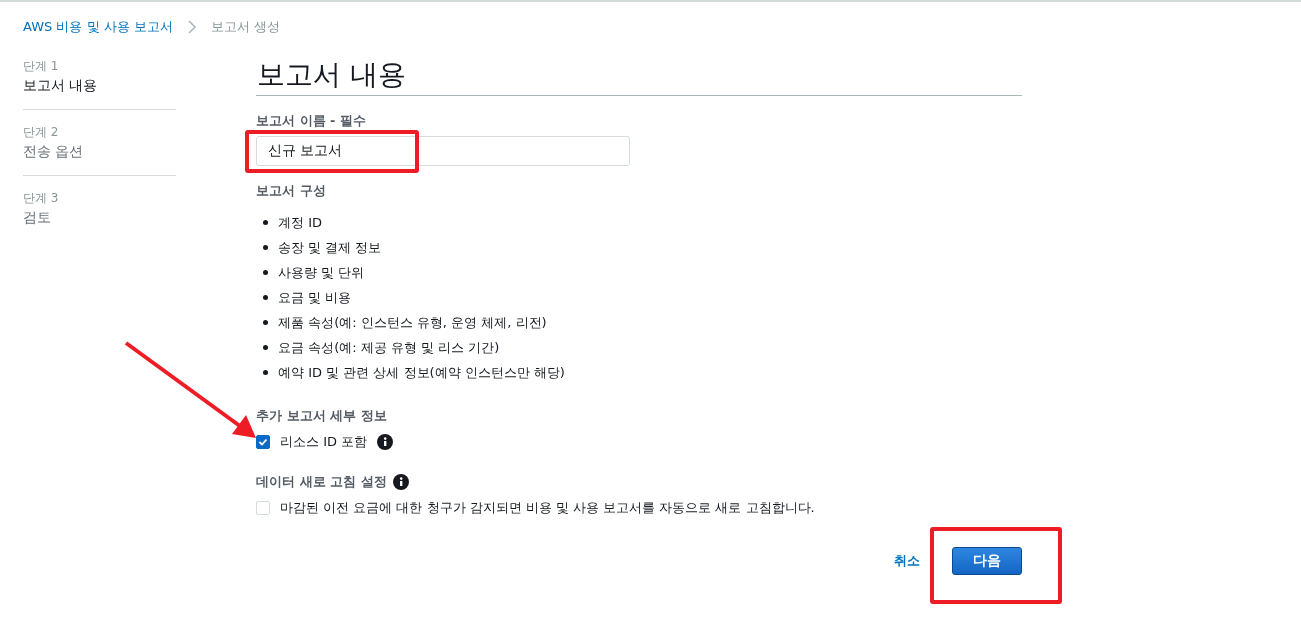  What do you see at coordinates (389, 347) in the screenshot?
I see `list-item: 요금 속성(예: 제공 유형 및 리스 기간)` at bounding box center [389, 347].